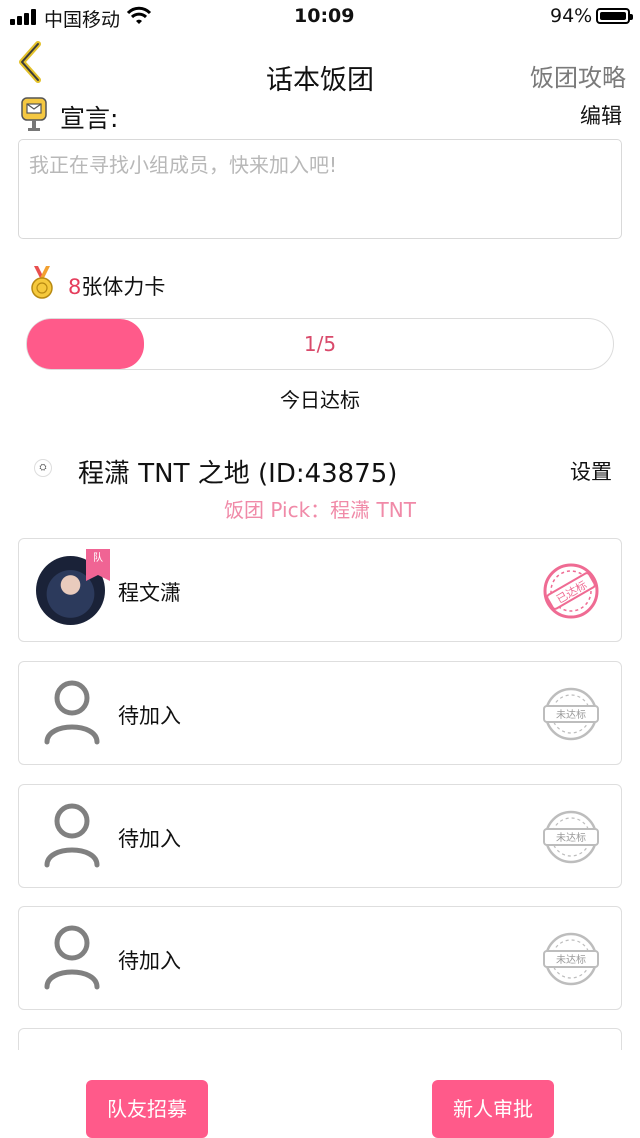 The height and width of the screenshot is (1138, 640). I want to click on member-card-partial, so click(320, 1039).